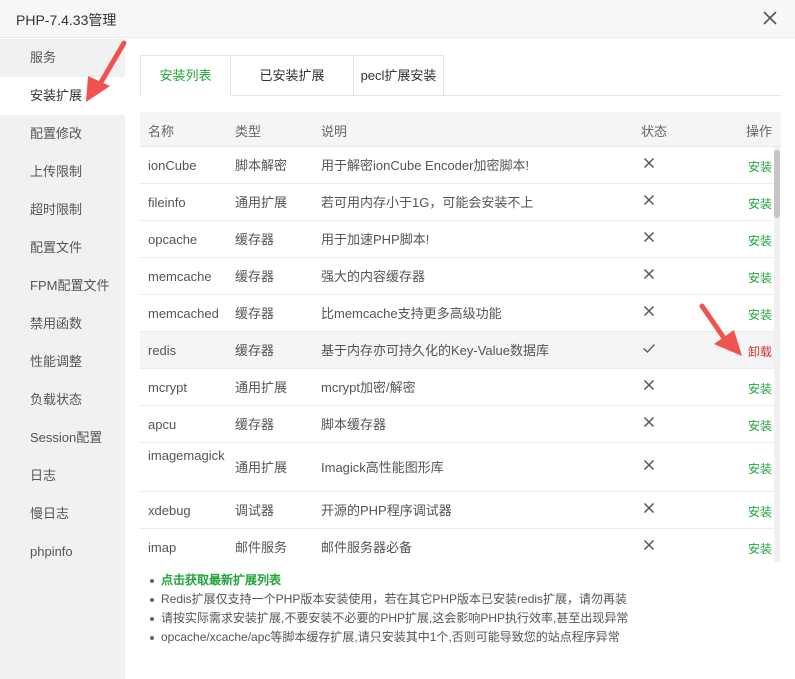 This screenshot has width=795, height=679. Describe the element at coordinates (777, 184) in the screenshot. I see `scrollbar-thumb` at that location.